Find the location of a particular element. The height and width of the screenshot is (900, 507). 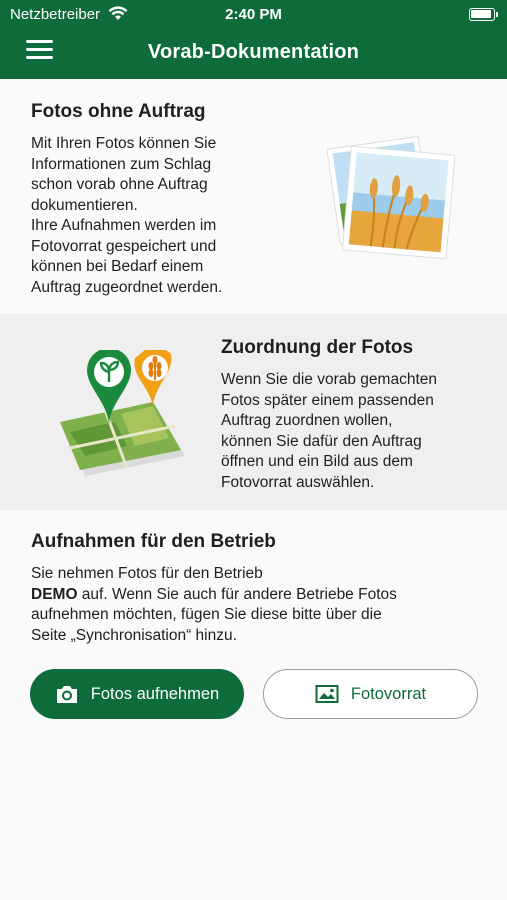

photo-stock-label: Fotovorrat is located at coordinates (388, 693).